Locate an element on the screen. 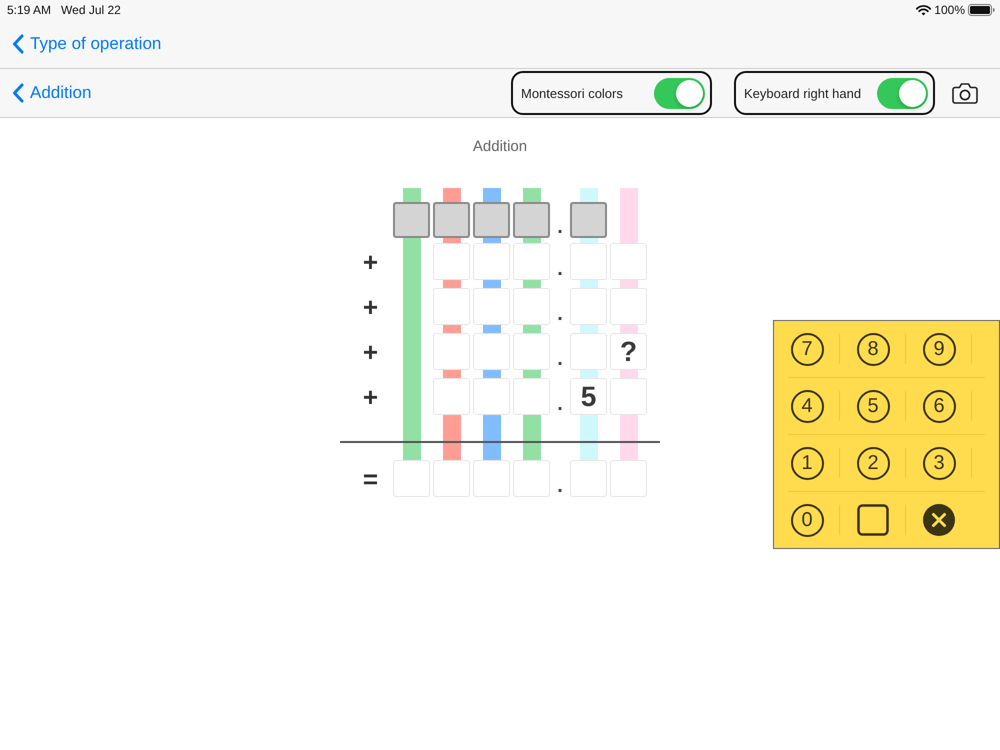 Image resolution: width=1000 pixels, height=750 pixels. square-key is located at coordinates (873, 520).